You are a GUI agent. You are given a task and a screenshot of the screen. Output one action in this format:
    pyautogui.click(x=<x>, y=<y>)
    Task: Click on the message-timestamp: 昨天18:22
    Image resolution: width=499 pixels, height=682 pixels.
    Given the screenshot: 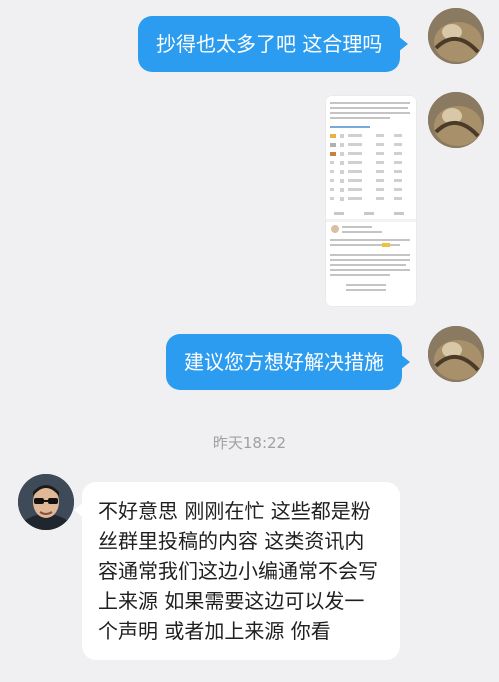 What is the action you would take?
    pyautogui.click(x=249, y=443)
    